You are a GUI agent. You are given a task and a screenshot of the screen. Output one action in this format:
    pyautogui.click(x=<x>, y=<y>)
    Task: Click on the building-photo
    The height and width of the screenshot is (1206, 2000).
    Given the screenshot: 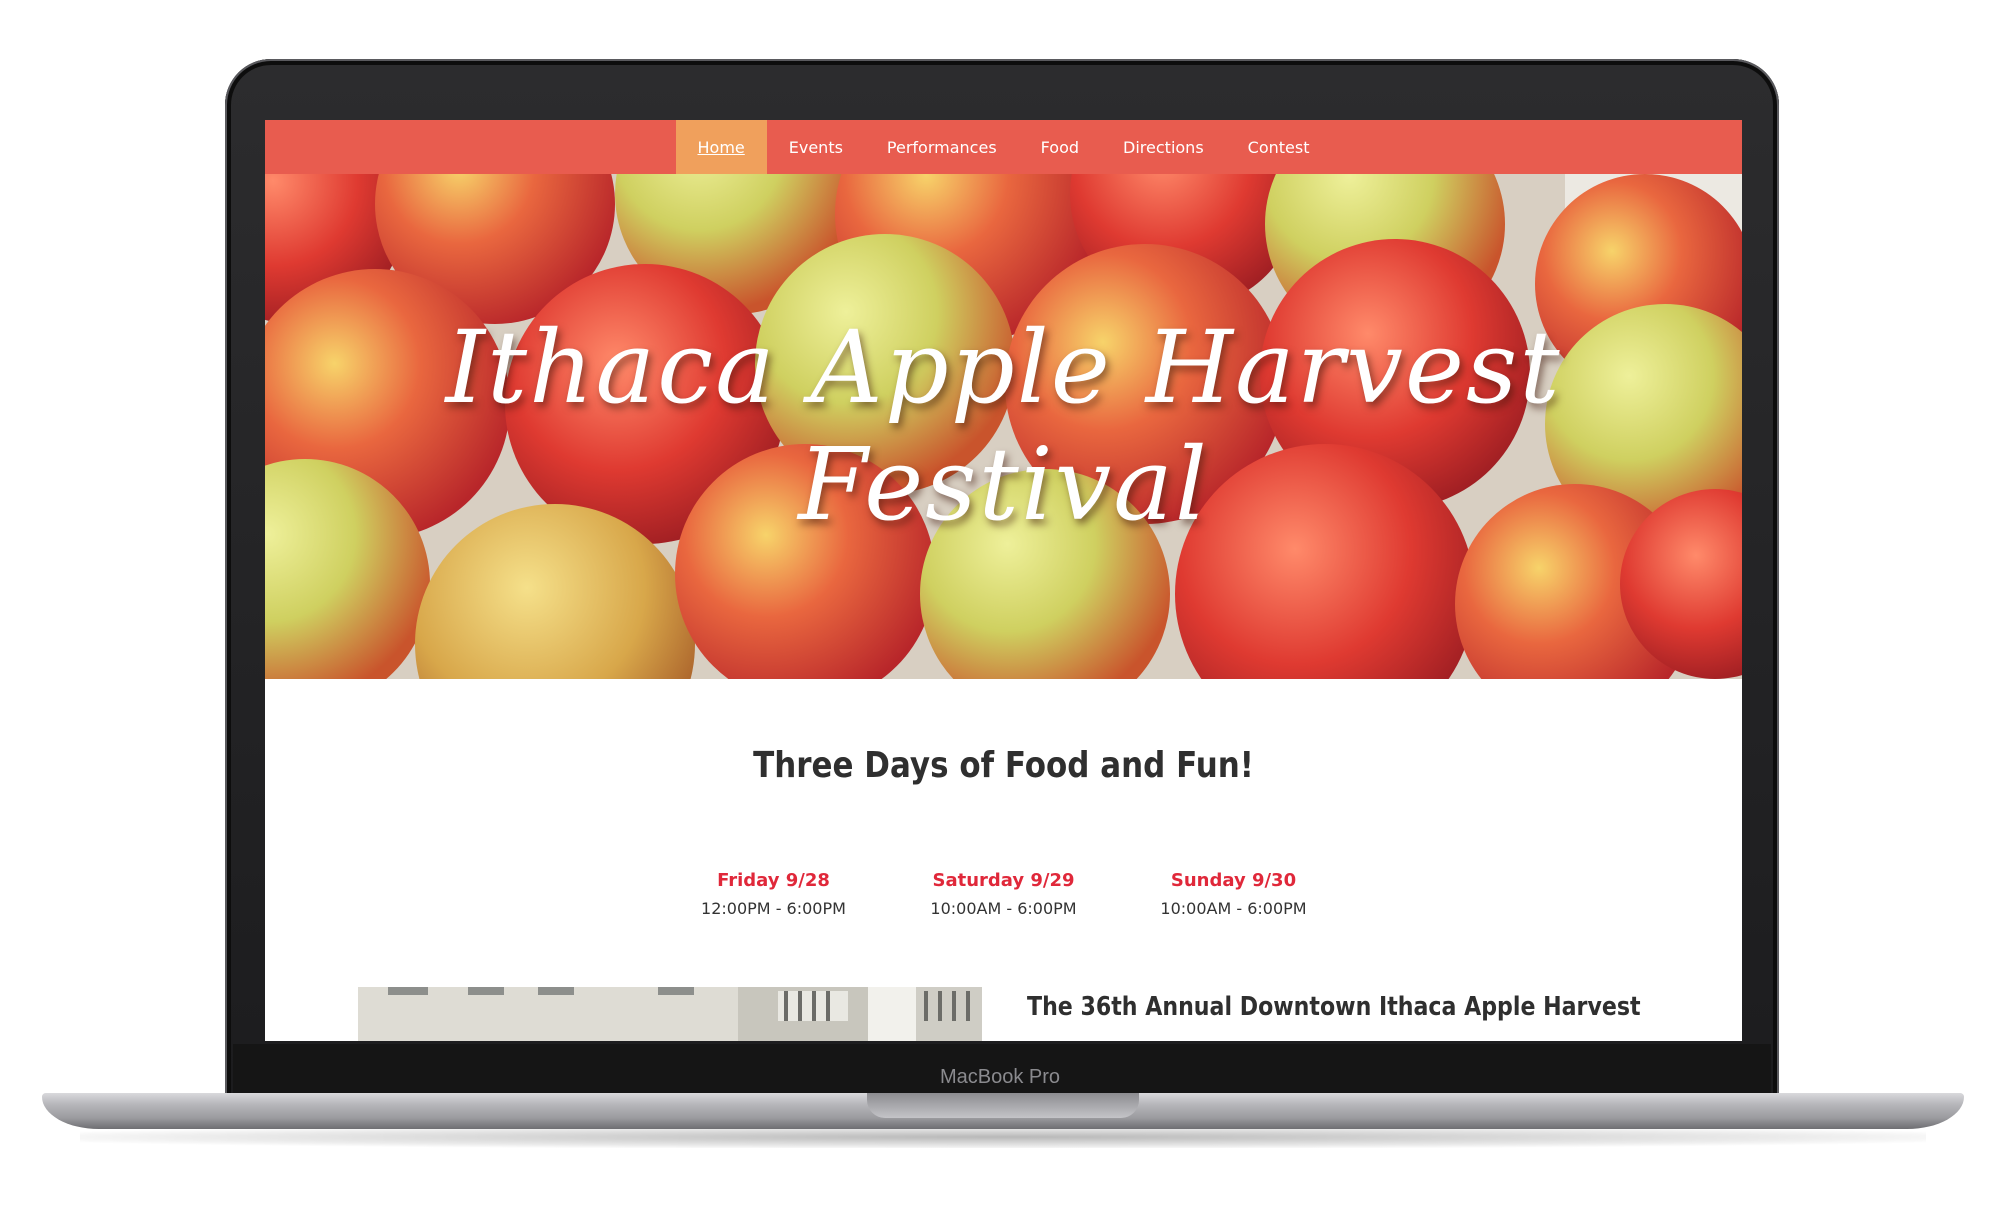 What is the action you would take?
    pyautogui.click(x=670, y=1014)
    